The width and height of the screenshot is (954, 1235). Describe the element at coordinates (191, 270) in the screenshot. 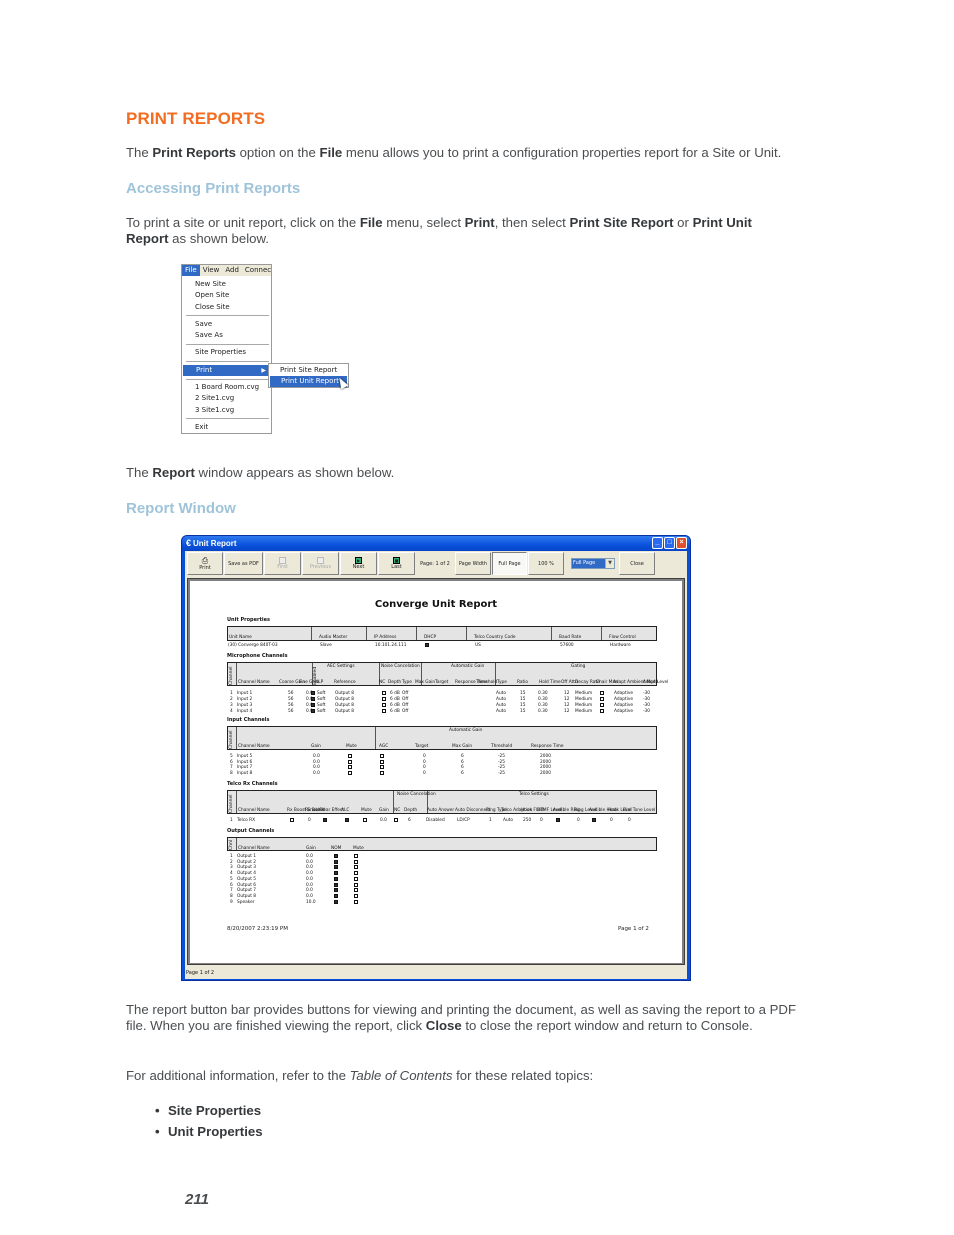

I see `menu-file: File` at that location.